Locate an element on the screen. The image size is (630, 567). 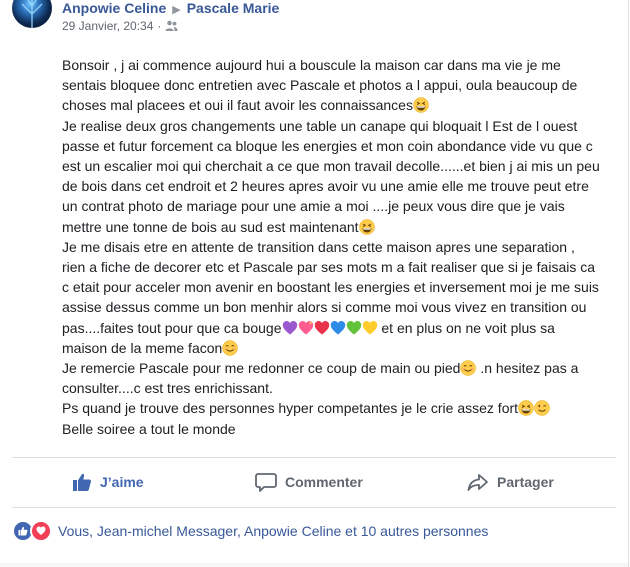
share-button: Partager is located at coordinates (510, 482).